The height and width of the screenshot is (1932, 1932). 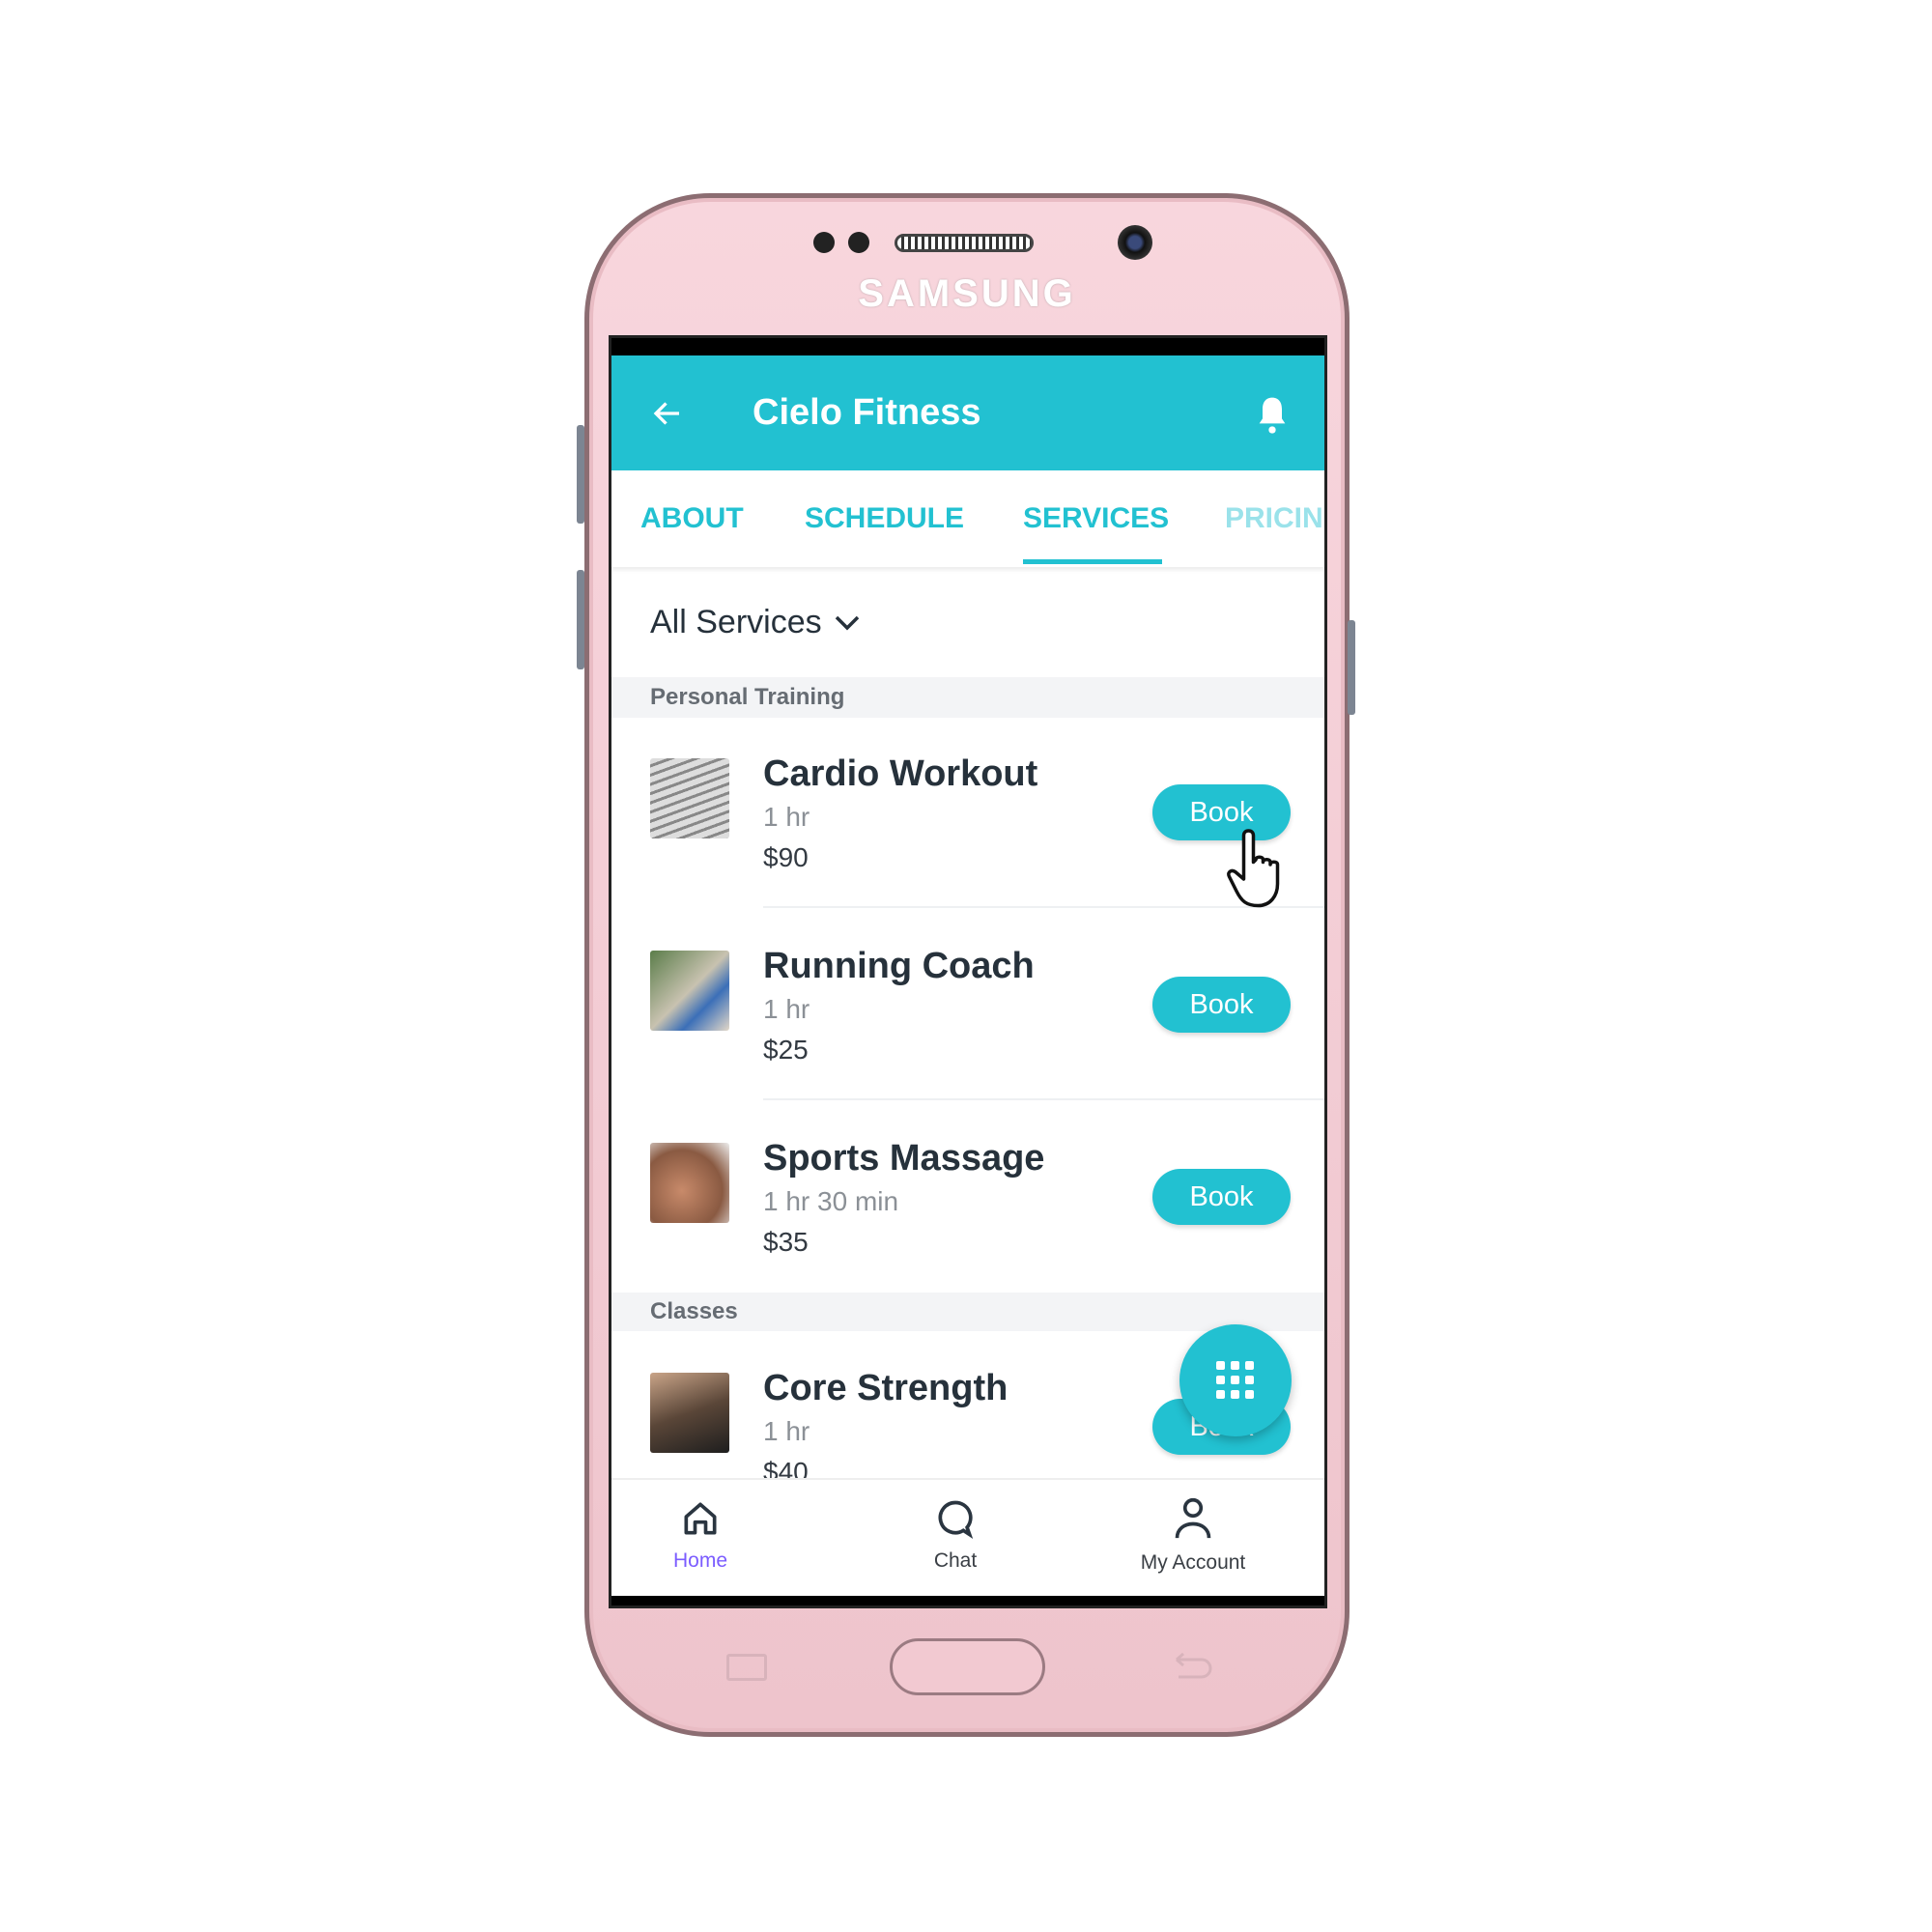 What do you see at coordinates (967, 1312) in the screenshot?
I see `section-header: Classes` at bounding box center [967, 1312].